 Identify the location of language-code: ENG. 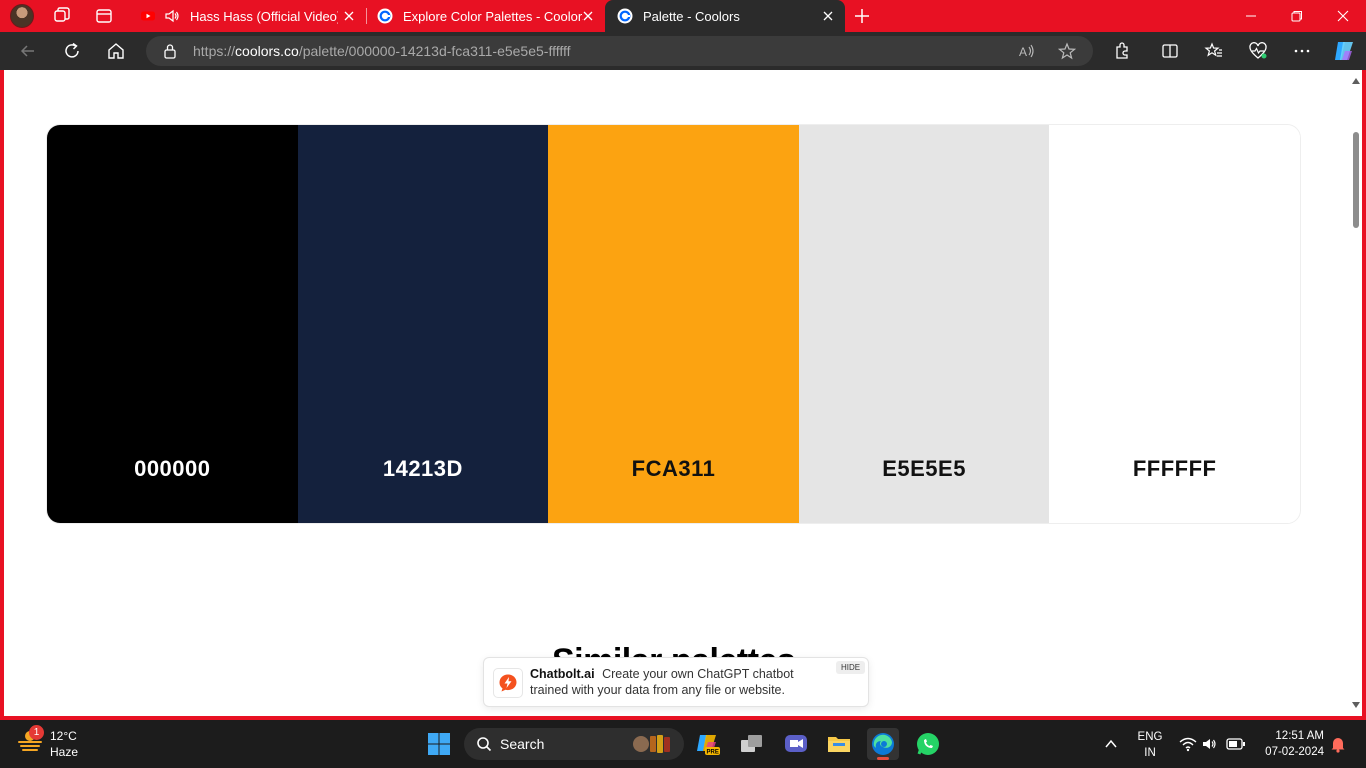
(1150, 737).